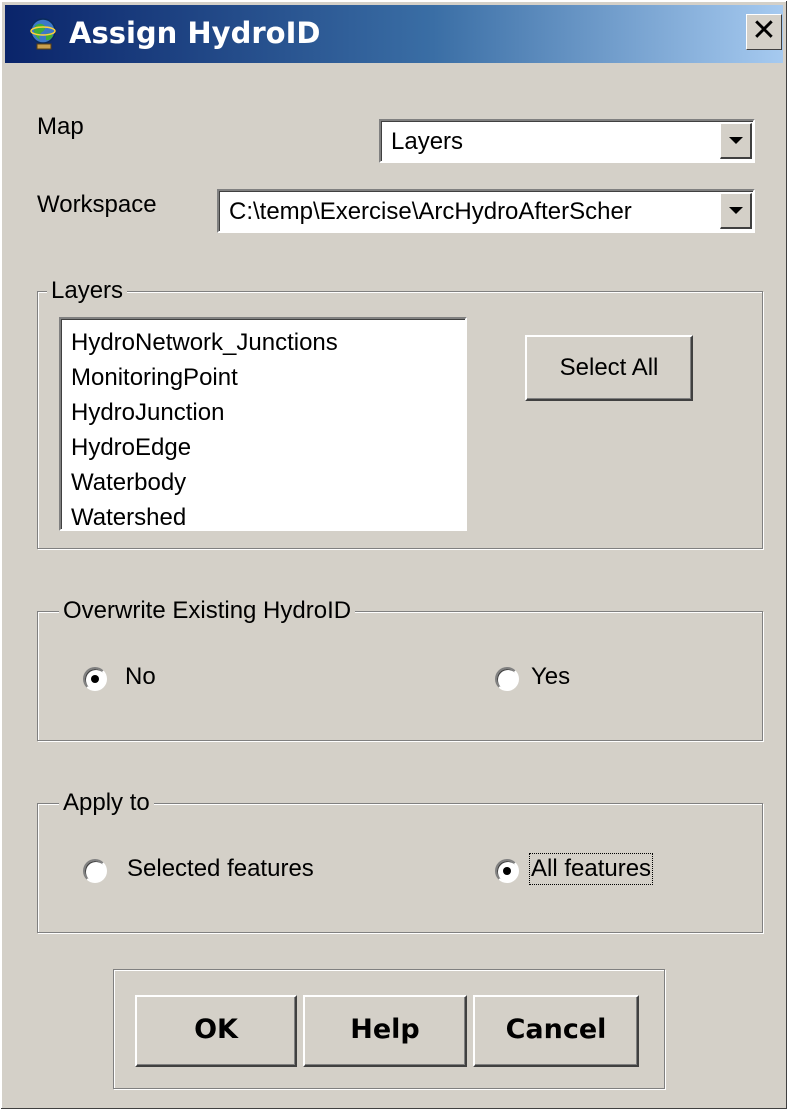  I want to click on all-features-label: All features, so click(591, 869).